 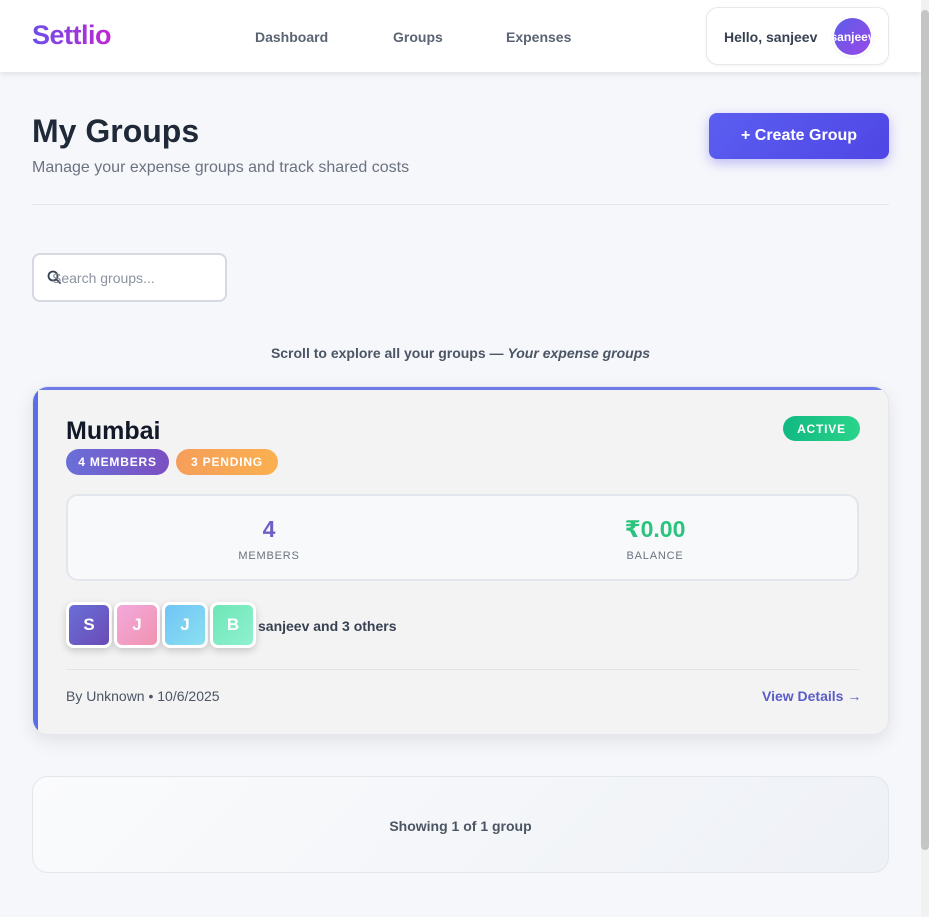 I want to click on create-group-button: + Create Group, so click(x=799, y=136).